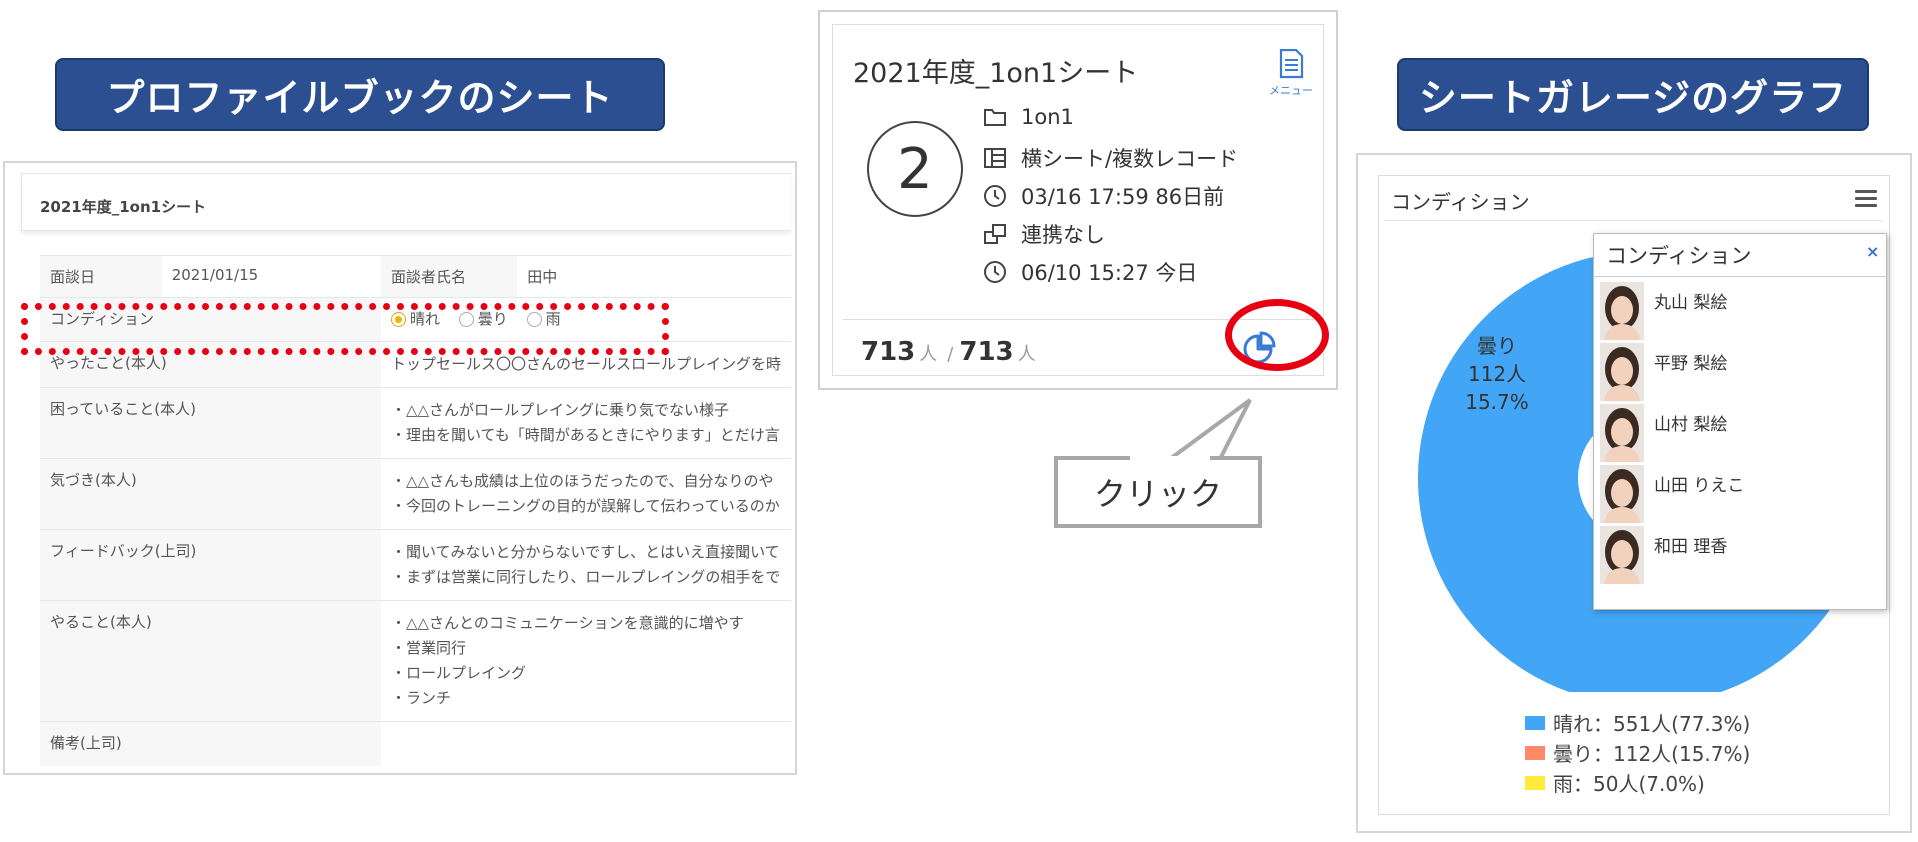  What do you see at coordinates (123, 207) in the screenshot?
I see `sheet-title: 2021年度_1on1シート` at bounding box center [123, 207].